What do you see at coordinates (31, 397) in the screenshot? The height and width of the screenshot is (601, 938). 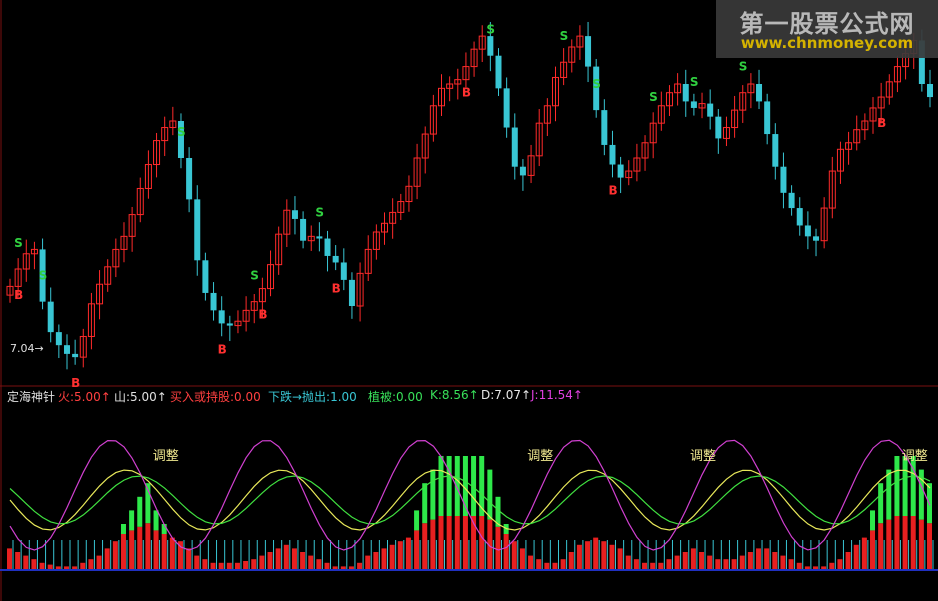 I see `indicator-name: 定海神针` at bounding box center [31, 397].